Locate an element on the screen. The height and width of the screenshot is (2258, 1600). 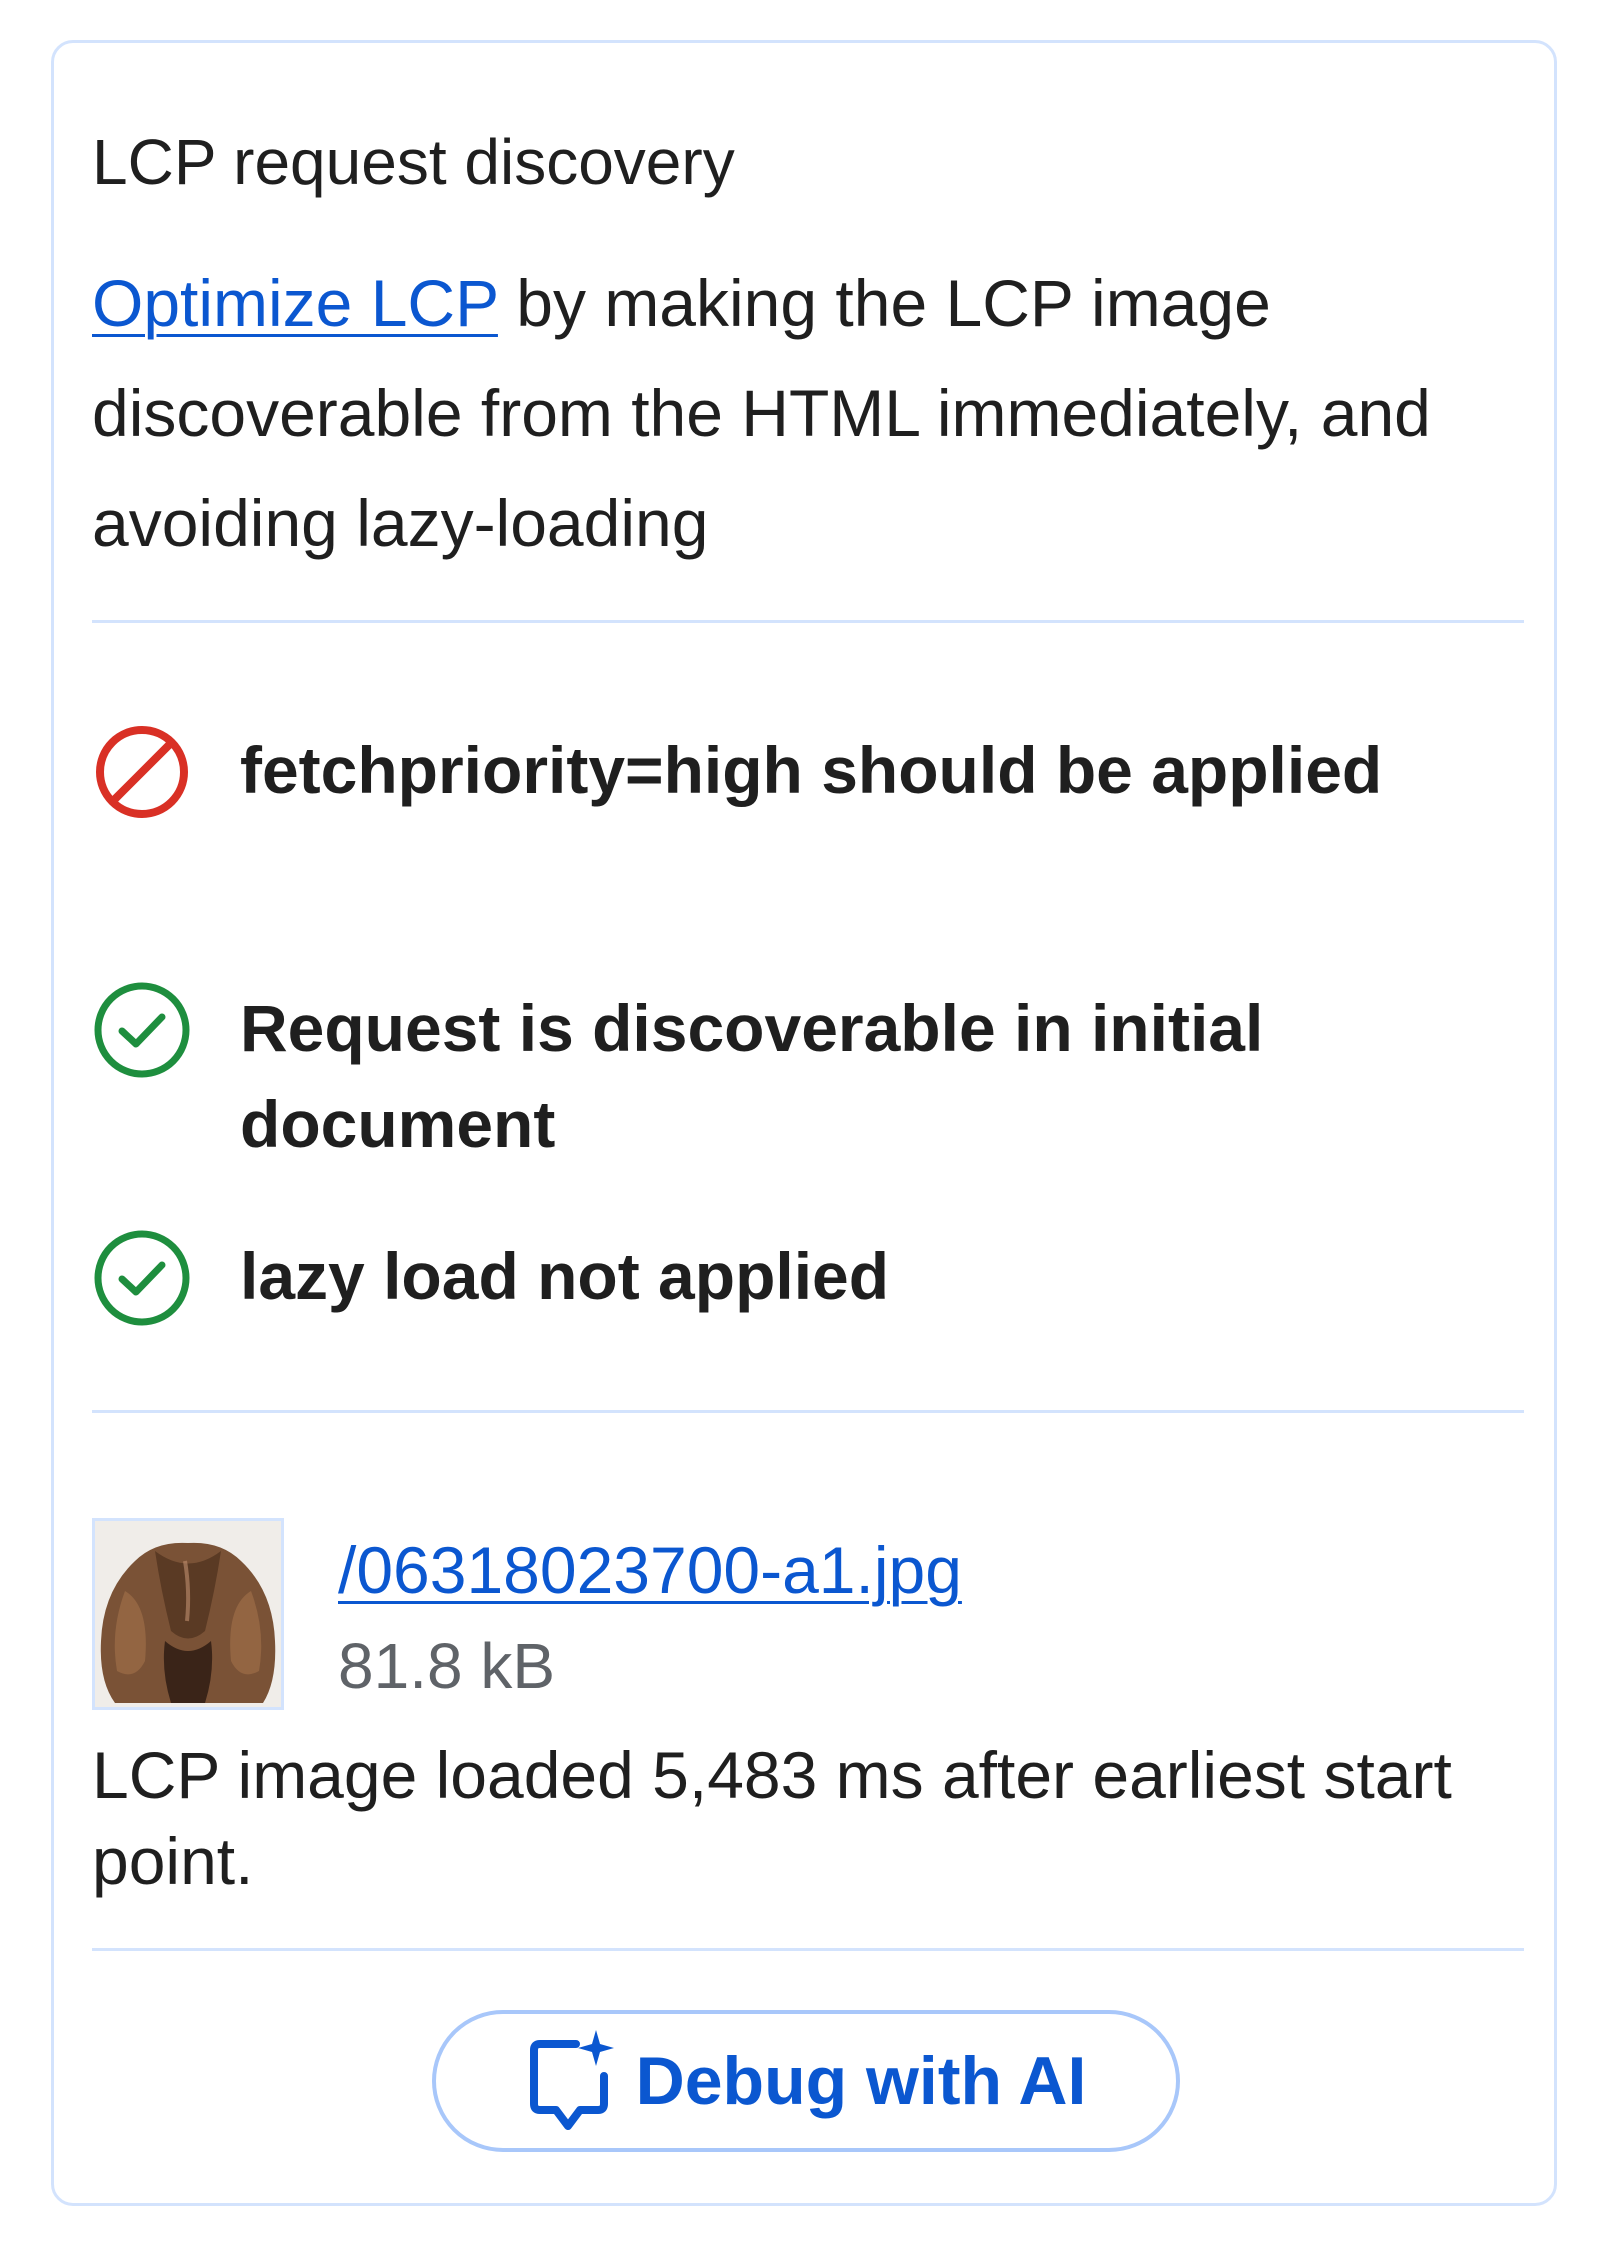
debug-button-label: Debug with AI is located at coordinates (861, 2081).